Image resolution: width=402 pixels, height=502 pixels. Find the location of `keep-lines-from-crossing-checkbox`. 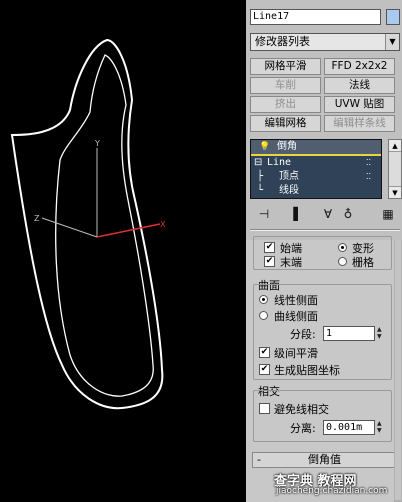

keep-lines-from-crossing-checkbox is located at coordinates (264, 408).